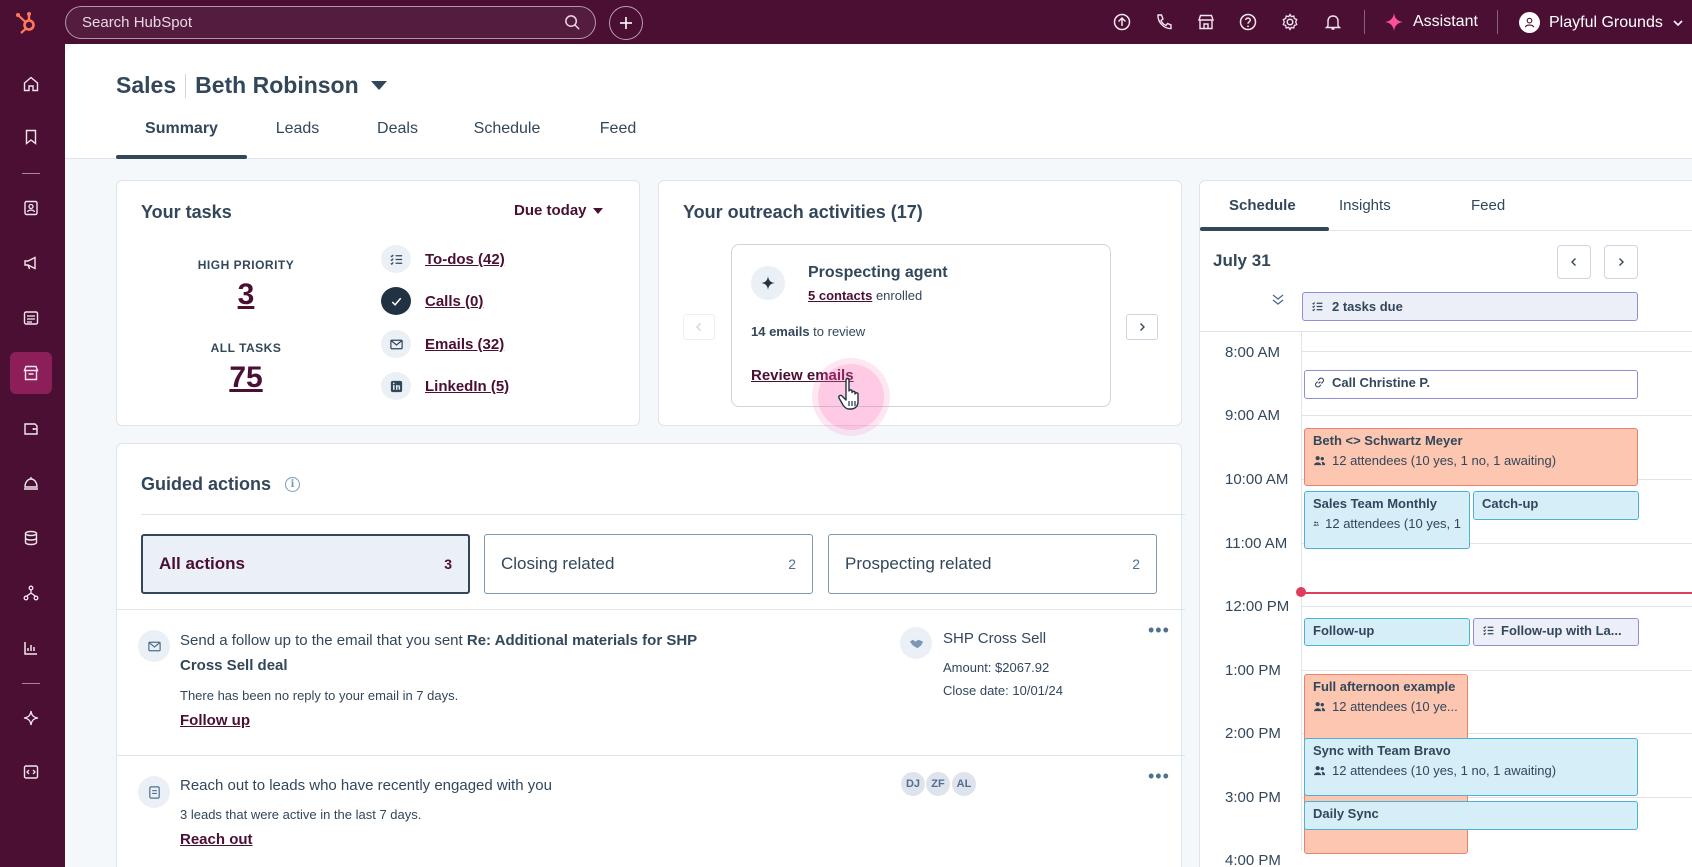 This screenshot has height=867, width=1692. I want to click on tab-summary: Summary, so click(181, 139).